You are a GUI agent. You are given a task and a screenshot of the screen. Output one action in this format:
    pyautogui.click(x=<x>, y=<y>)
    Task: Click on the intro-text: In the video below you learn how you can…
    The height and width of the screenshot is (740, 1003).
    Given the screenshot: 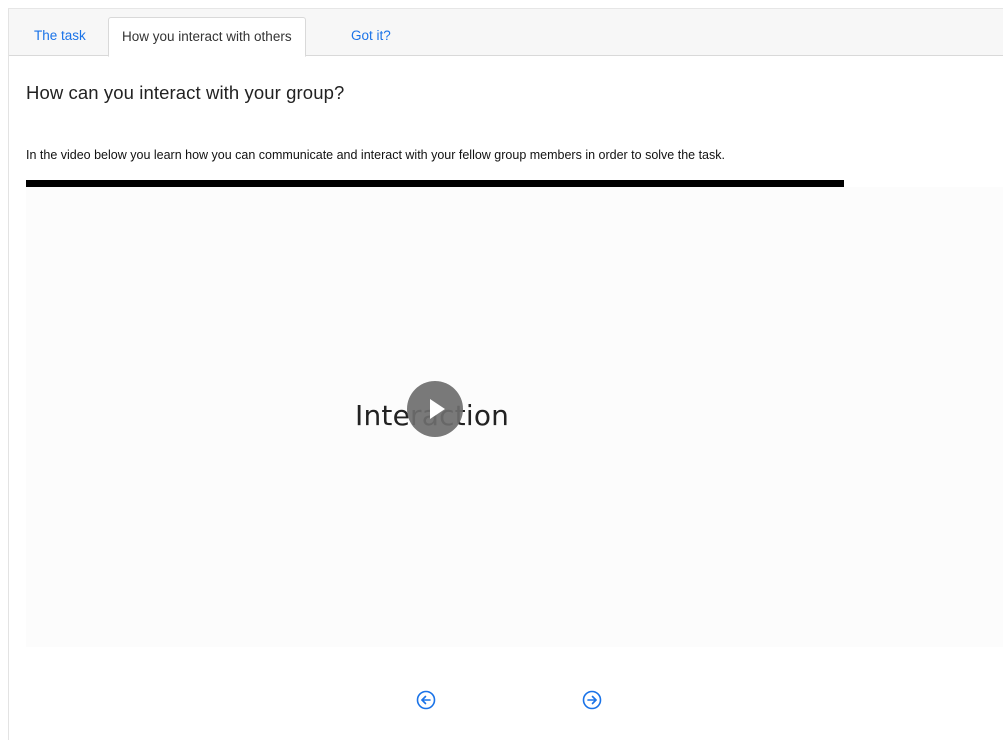 What is the action you would take?
    pyautogui.click(x=375, y=155)
    